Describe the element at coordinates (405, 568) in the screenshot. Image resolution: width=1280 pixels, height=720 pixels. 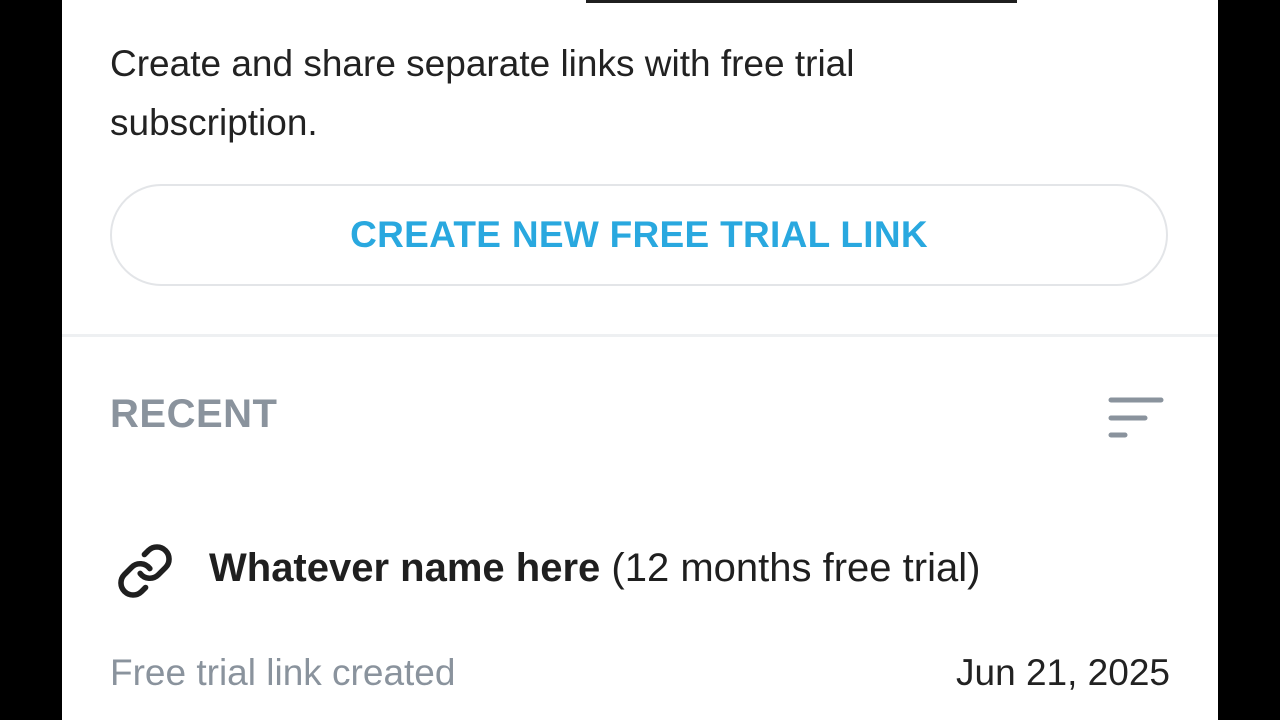
I see `item-name: Whatever name here` at that location.